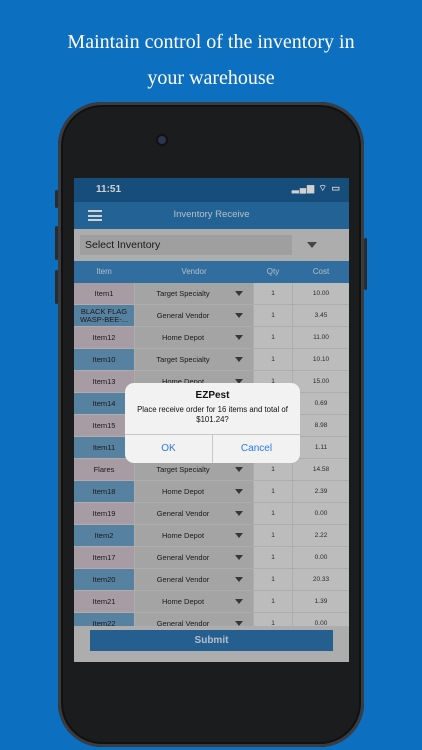  What do you see at coordinates (211, 78) in the screenshot?
I see `promo-line-2: your warehouse` at bounding box center [211, 78].